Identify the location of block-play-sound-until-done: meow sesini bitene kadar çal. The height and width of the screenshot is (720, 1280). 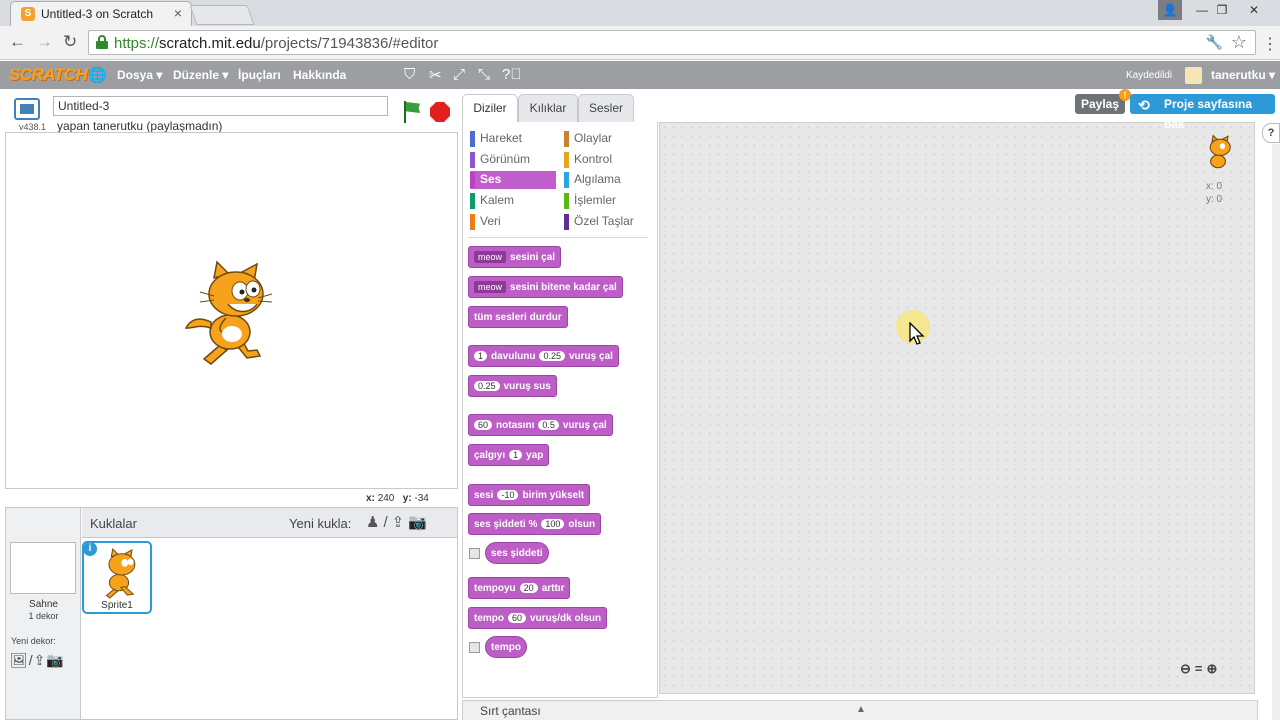
(545, 287).